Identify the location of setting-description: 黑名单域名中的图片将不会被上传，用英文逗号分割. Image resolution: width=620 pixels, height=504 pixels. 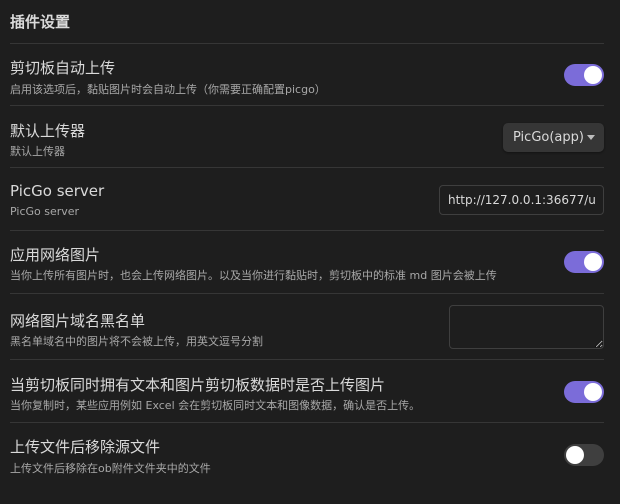
(136, 341).